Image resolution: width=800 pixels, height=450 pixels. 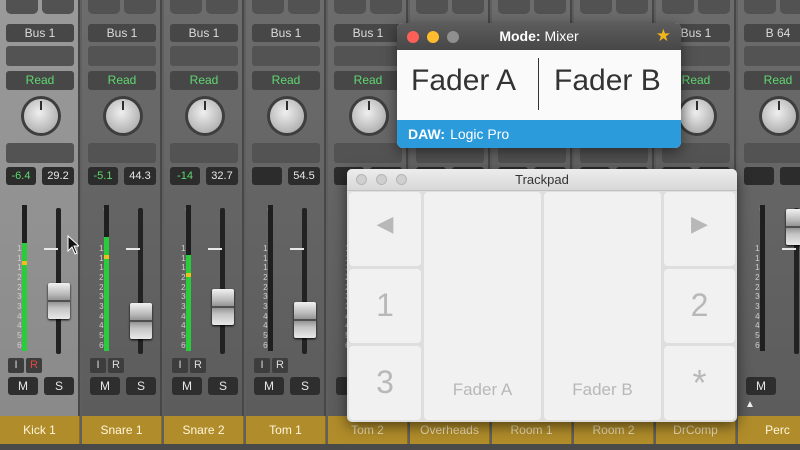 What do you see at coordinates (769, 208) in the screenshot?
I see `channel-strip: B 64Read03691215182124303540455060M` at bounding box center [769, 208].